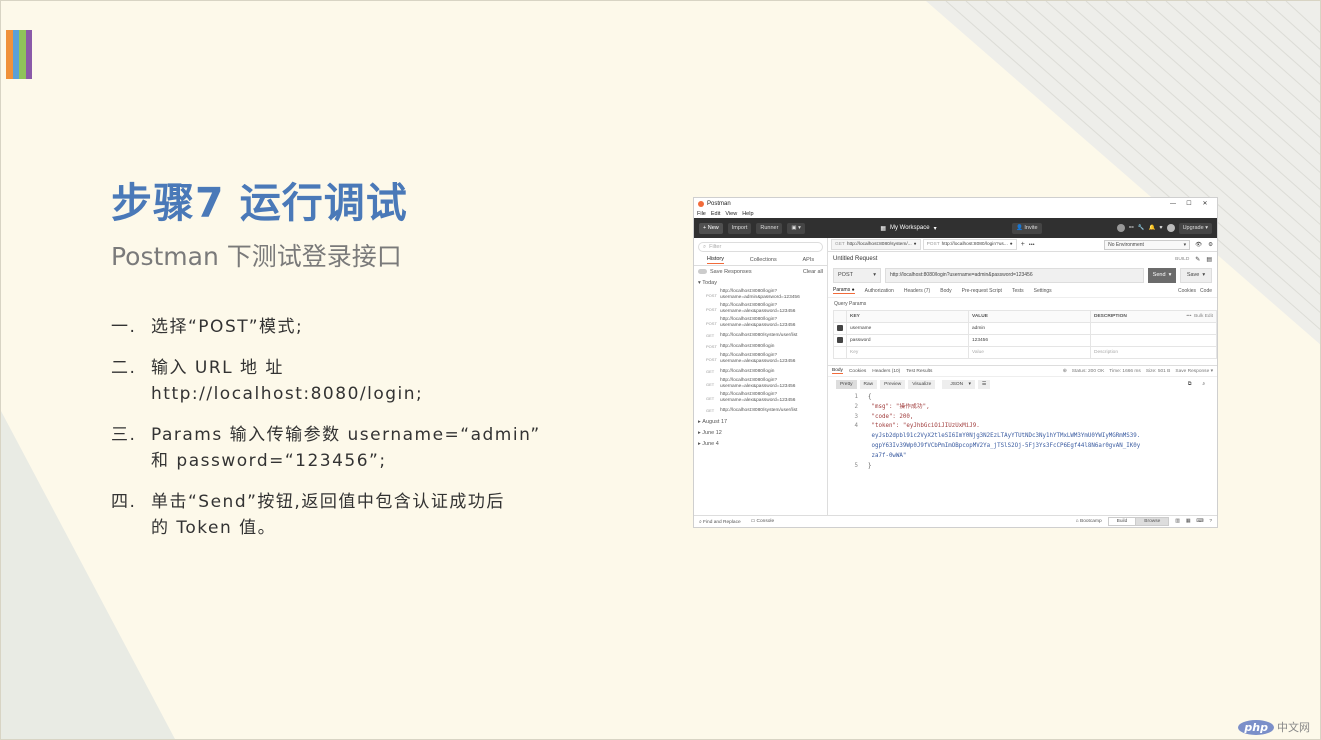 This screenshot has height=740, width=1321. What do you see at coordinates (1189, 203) in the screenshot?
I see `maximize-button: ☐` at bounding box center [1189, 203].